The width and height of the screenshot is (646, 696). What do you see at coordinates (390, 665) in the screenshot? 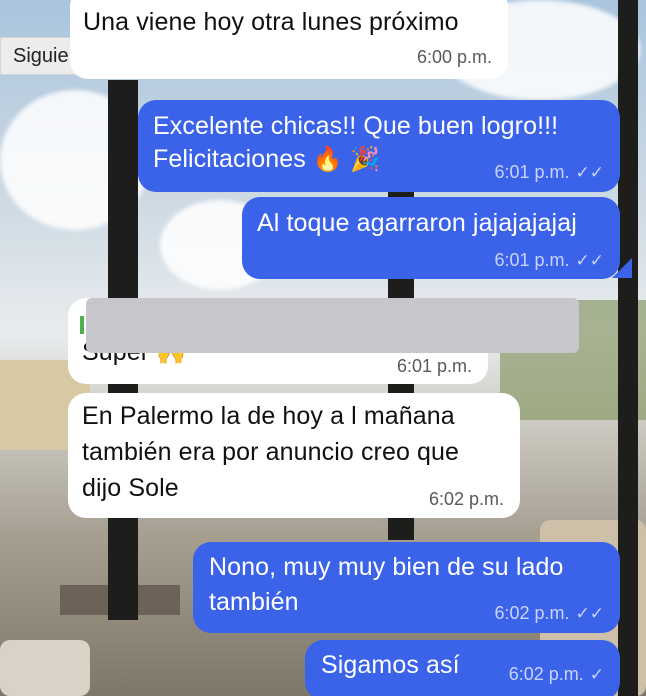
I see `message-text: Sigamos así` at bounding box center [390, 665].